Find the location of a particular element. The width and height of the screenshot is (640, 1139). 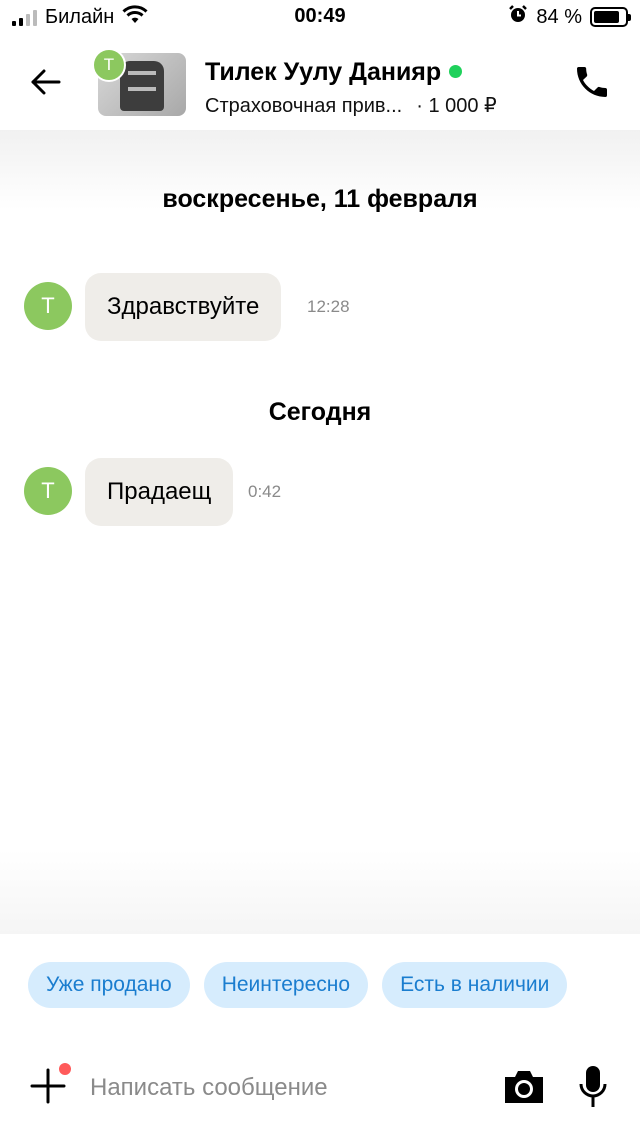

message-bubble: Здравствуйте is located at coordinates (183, 307).